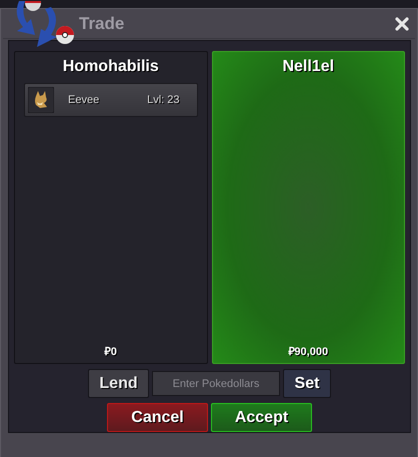  What do you see at coordinates (110, 351) in the screenshot?
I see `money-amount: ₽0` at bounding box center [110, 351].